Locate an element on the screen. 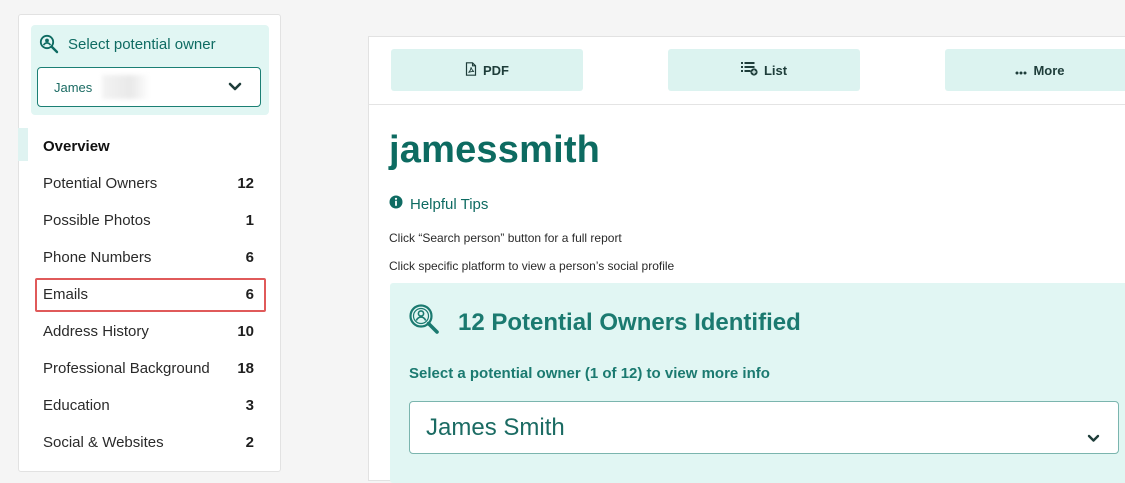  owner-selector-panel: Select potential owner James is located at coordinates (150, 70).